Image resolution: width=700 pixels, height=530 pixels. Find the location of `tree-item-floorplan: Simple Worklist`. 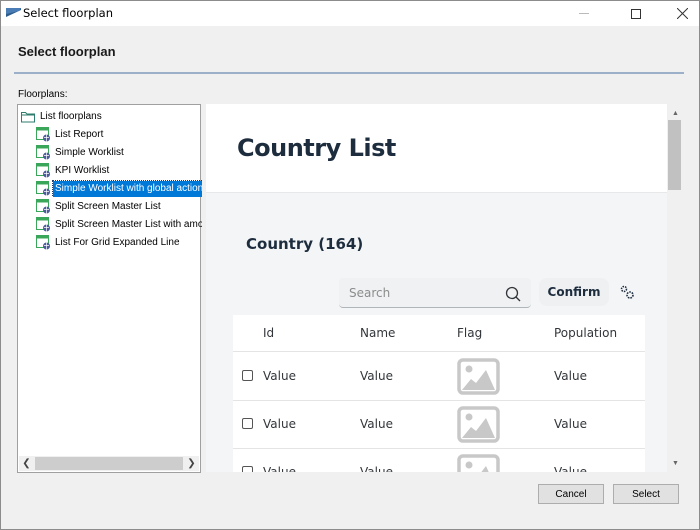

tree-item-floorplan: Simple Worklist is located at coordinates (119, 152).